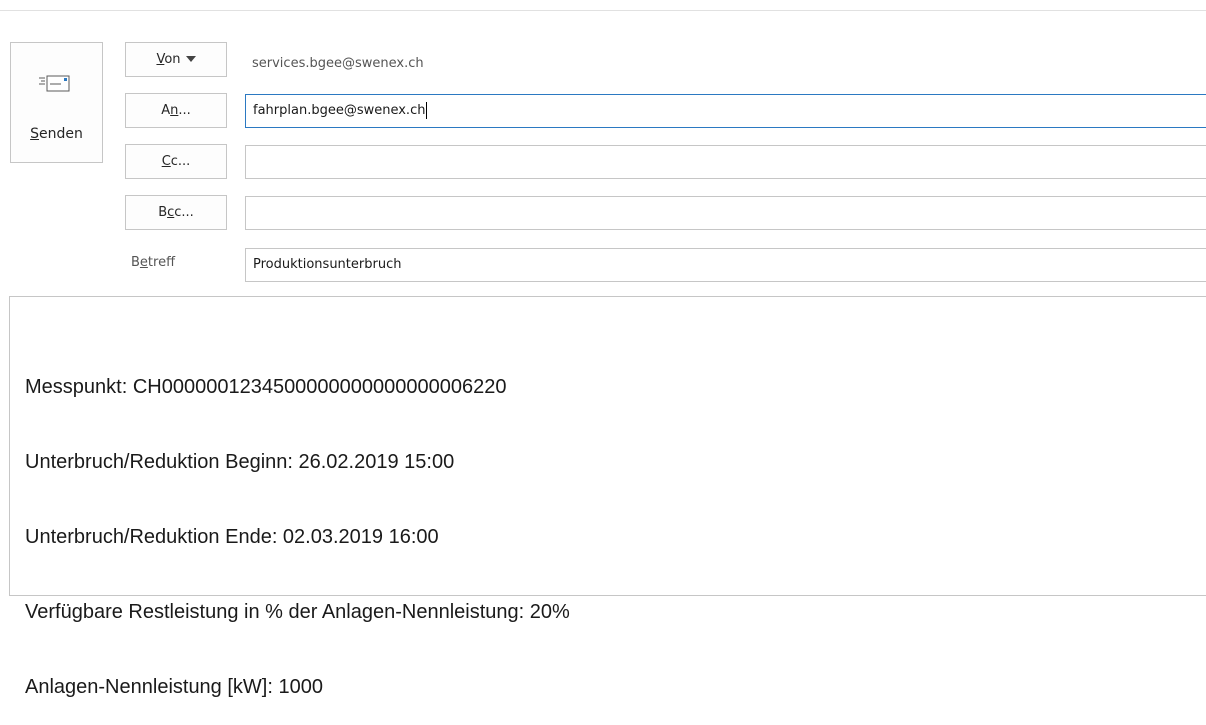 The width and height of the screenshot is (1206, 725). I want to click on text-cursor, so click(427, 110).